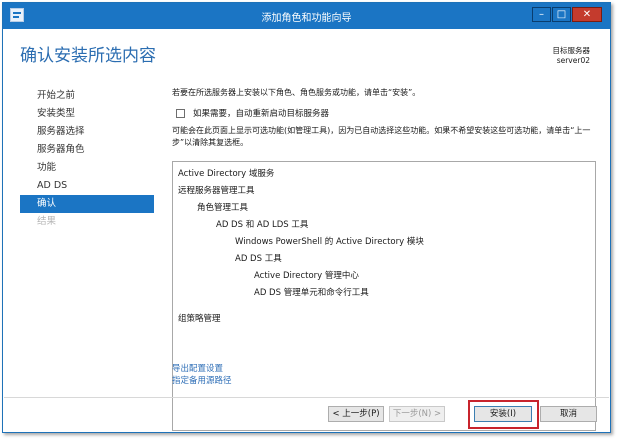 The image size is (617, 439). What do you see at coordinates (258, 259) in the screenshot?
I see `feature-item: AD DS 工具` at bounding box center [258, 259].